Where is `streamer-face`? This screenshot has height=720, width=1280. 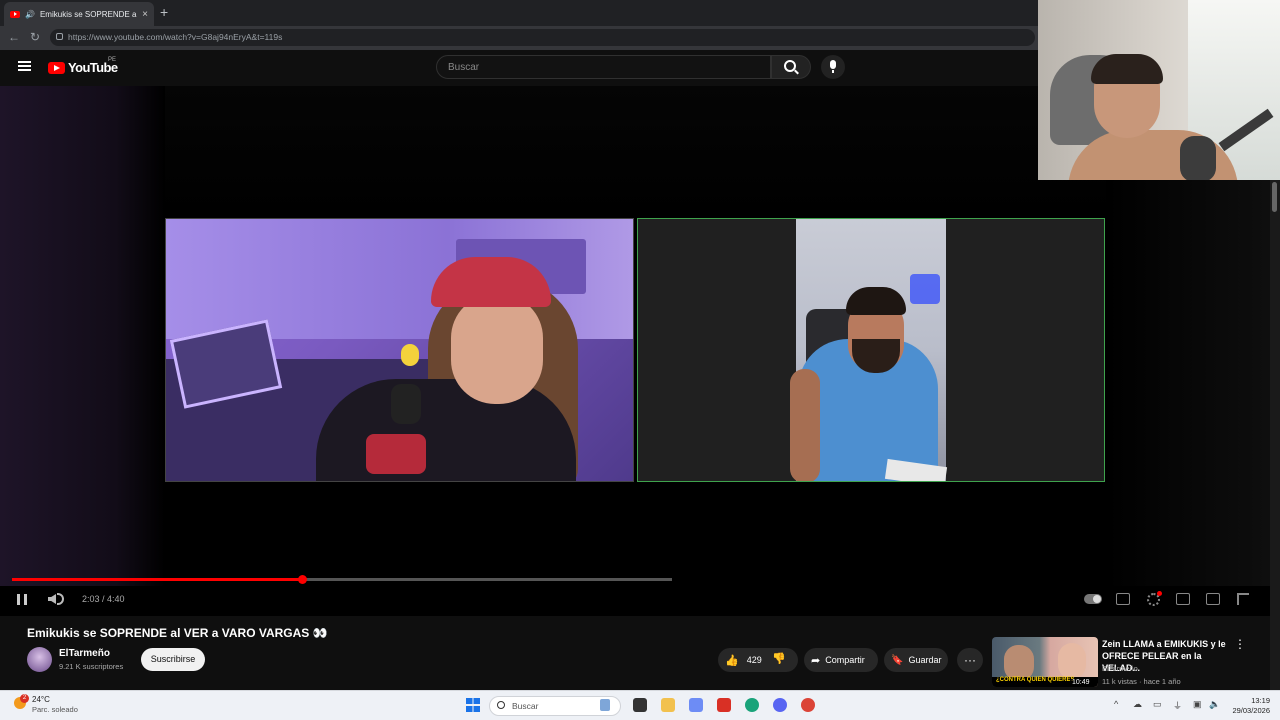 streamer-face is located at coordinates (497, 349).